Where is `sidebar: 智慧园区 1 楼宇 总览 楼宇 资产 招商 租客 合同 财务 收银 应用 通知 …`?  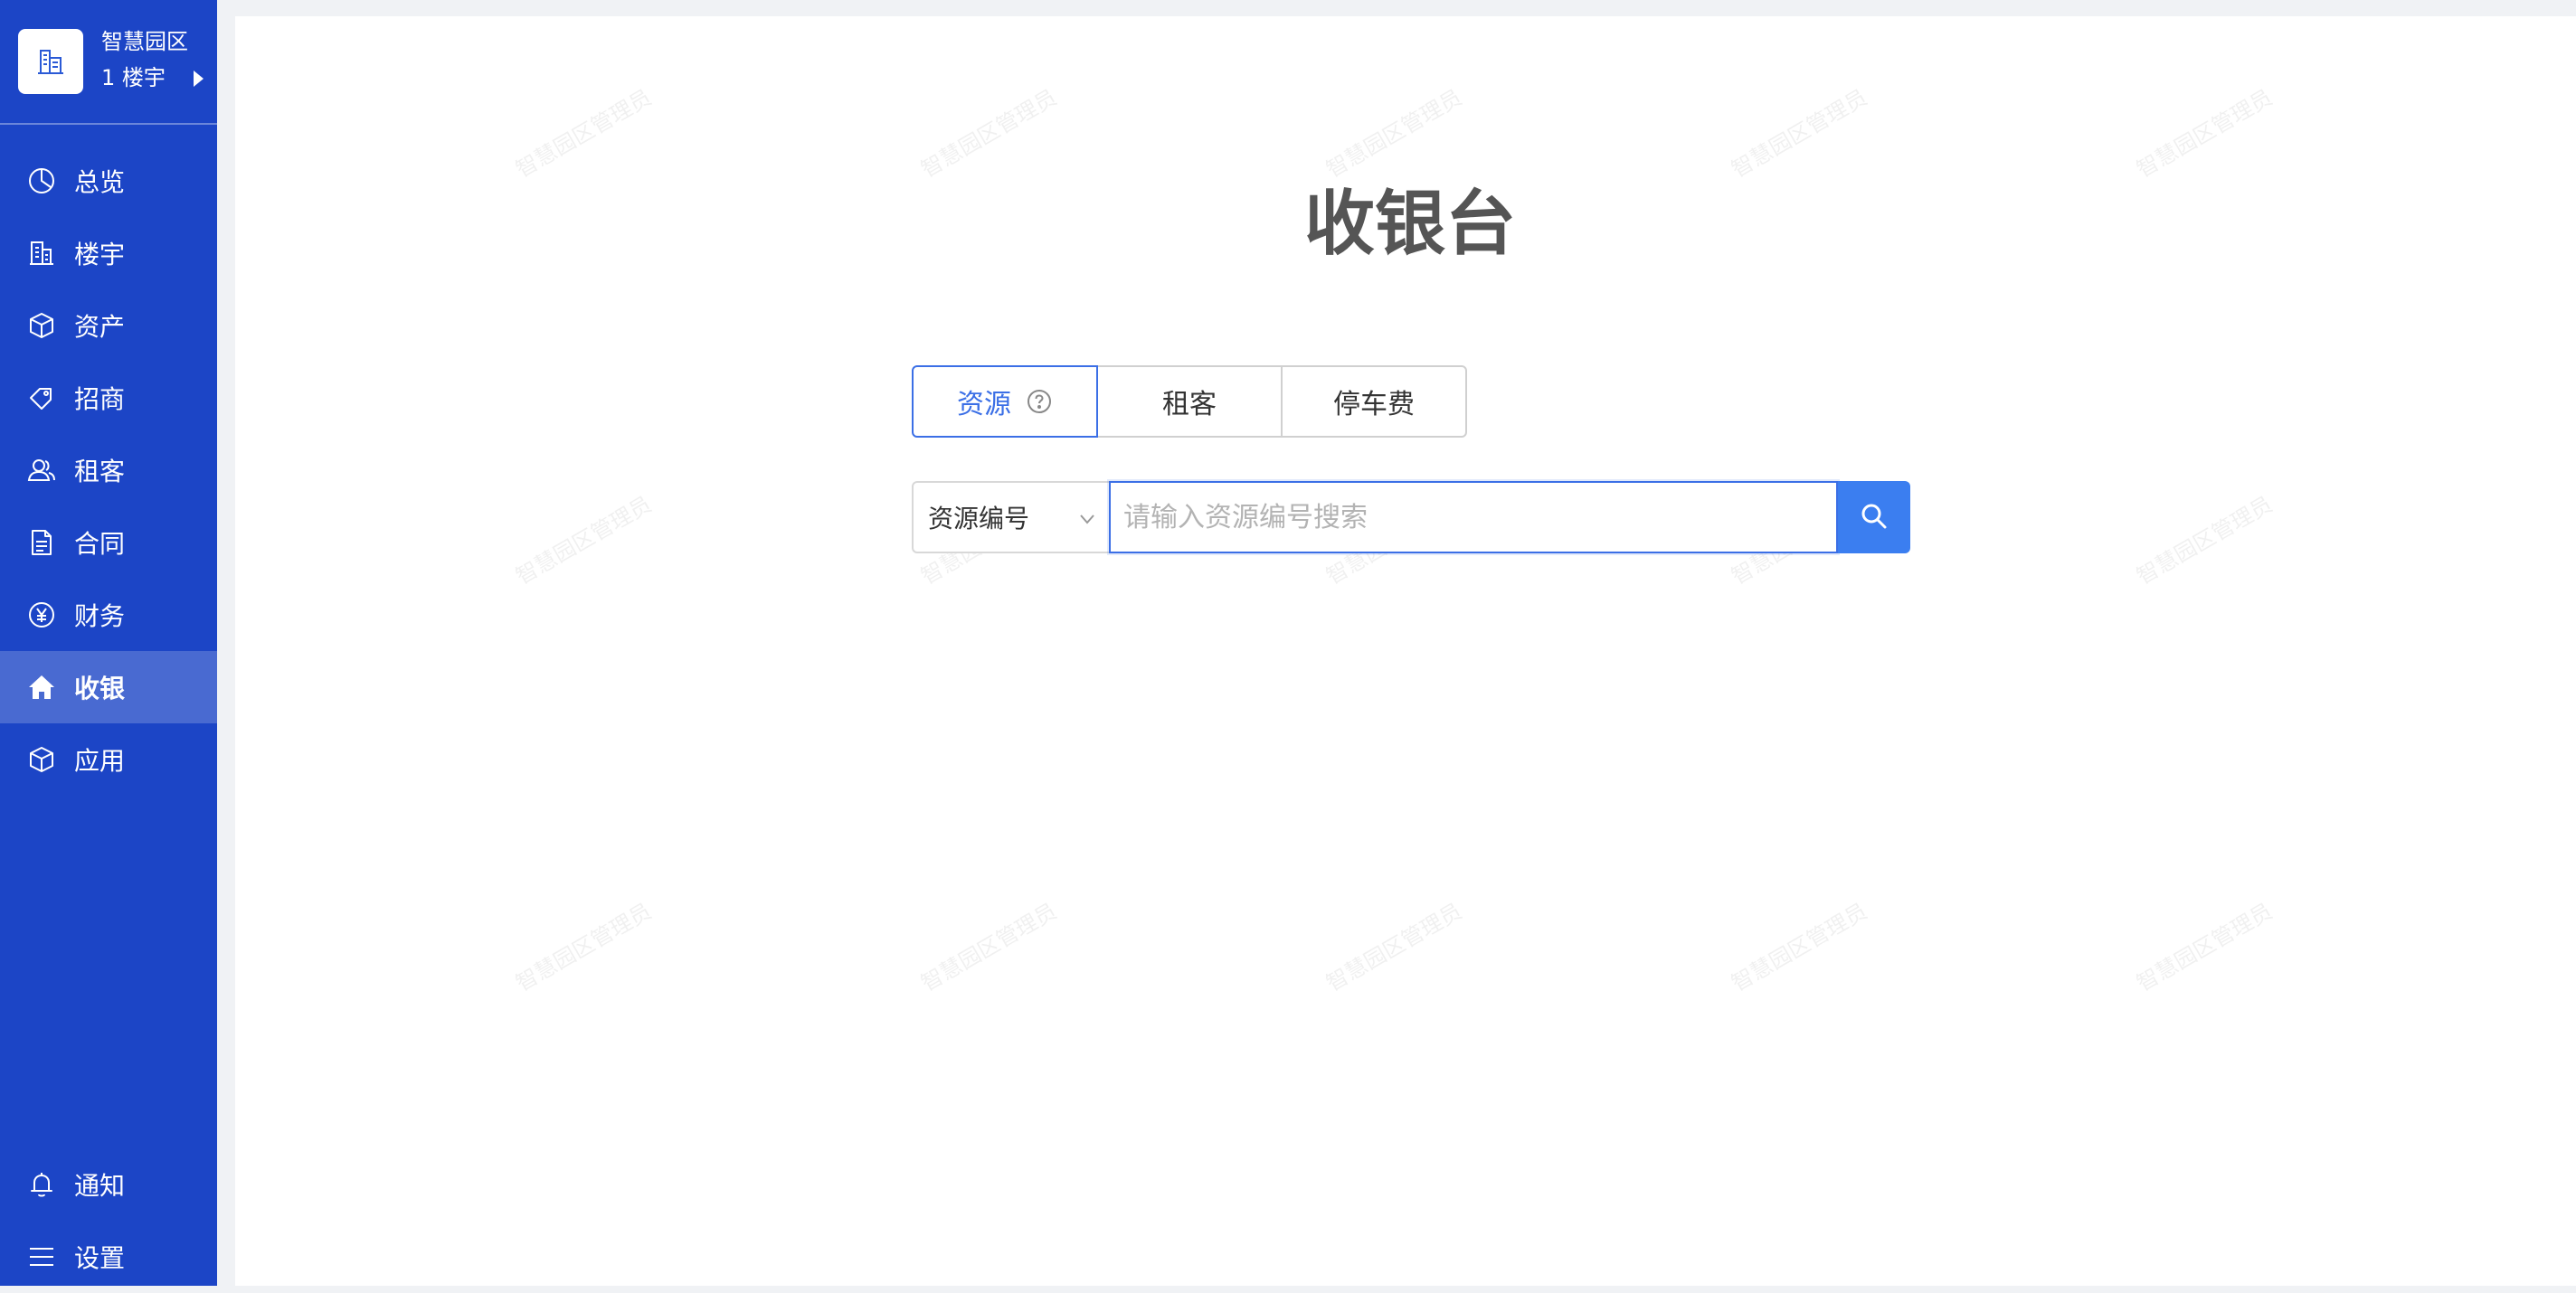
sidebar: 智慧园区 1 楼宇 总览 楼宇 资产 招商 租客 合同 财务 收银 应用 通知 … is located at coordinates (108, 643).